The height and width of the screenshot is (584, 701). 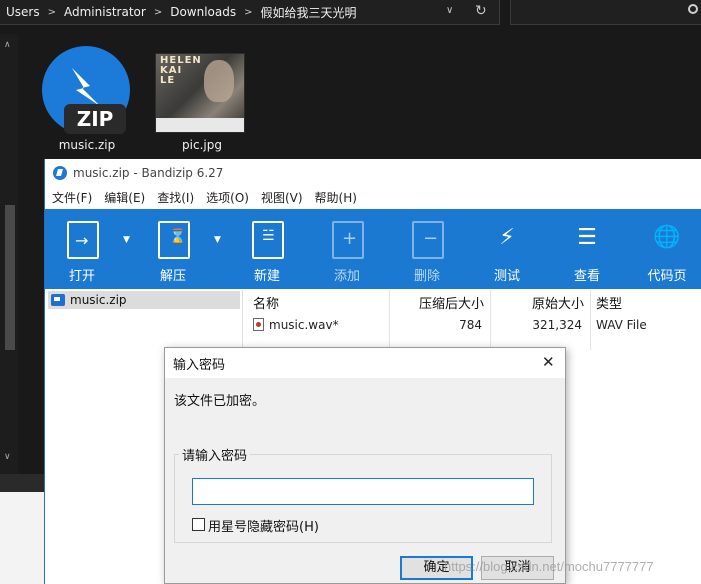 I want to click on tree-item-music-zip: music.zip, so click(x=144, y=300).